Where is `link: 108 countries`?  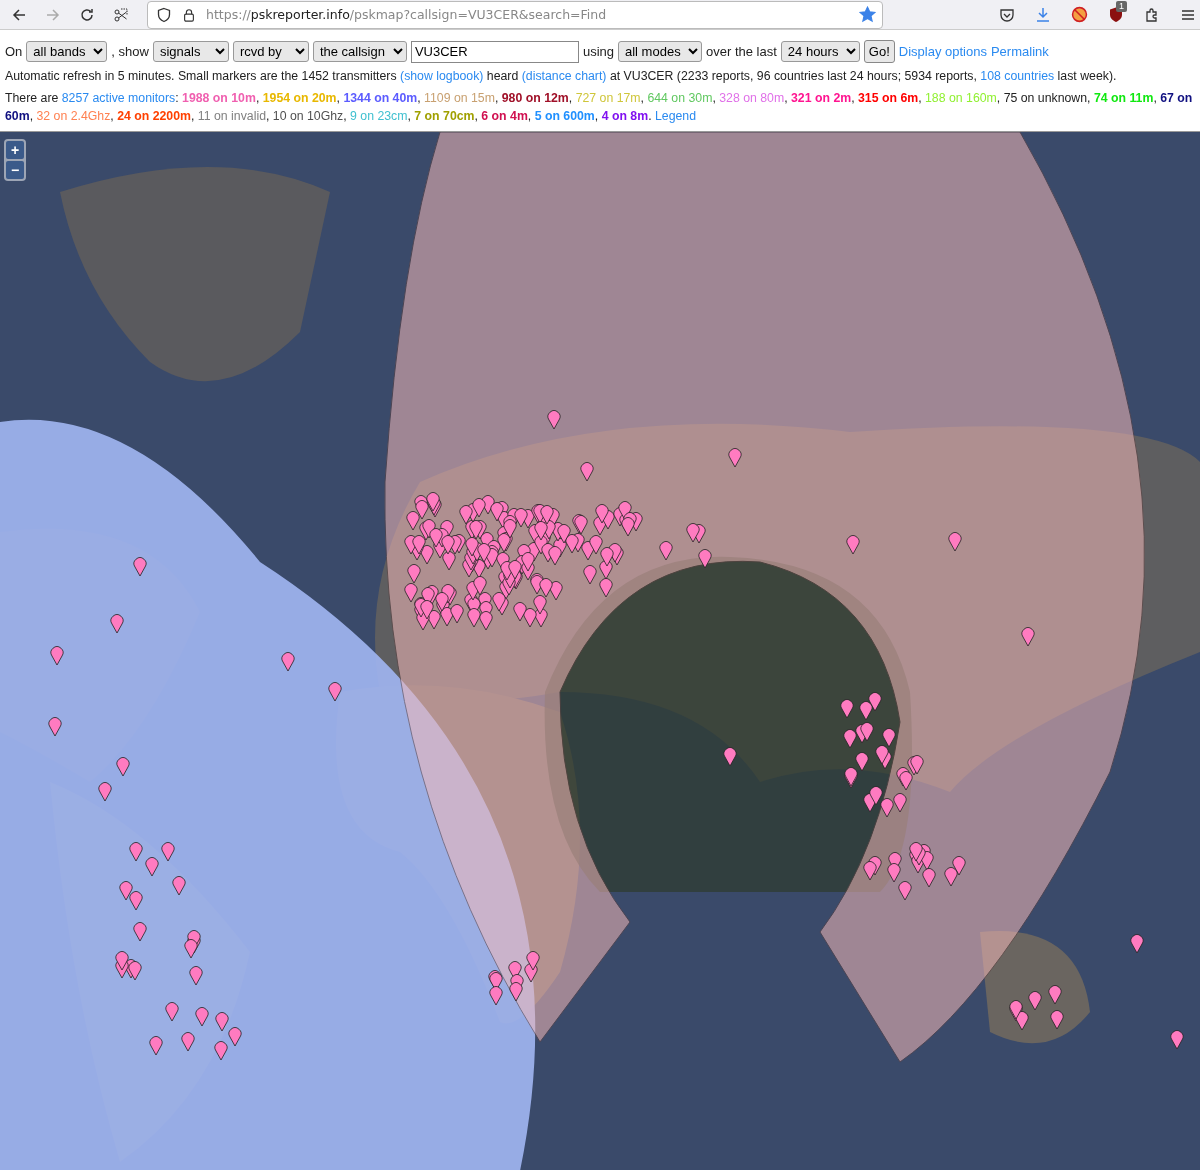 link: 108 countries is located at coordinates (1017, 76).